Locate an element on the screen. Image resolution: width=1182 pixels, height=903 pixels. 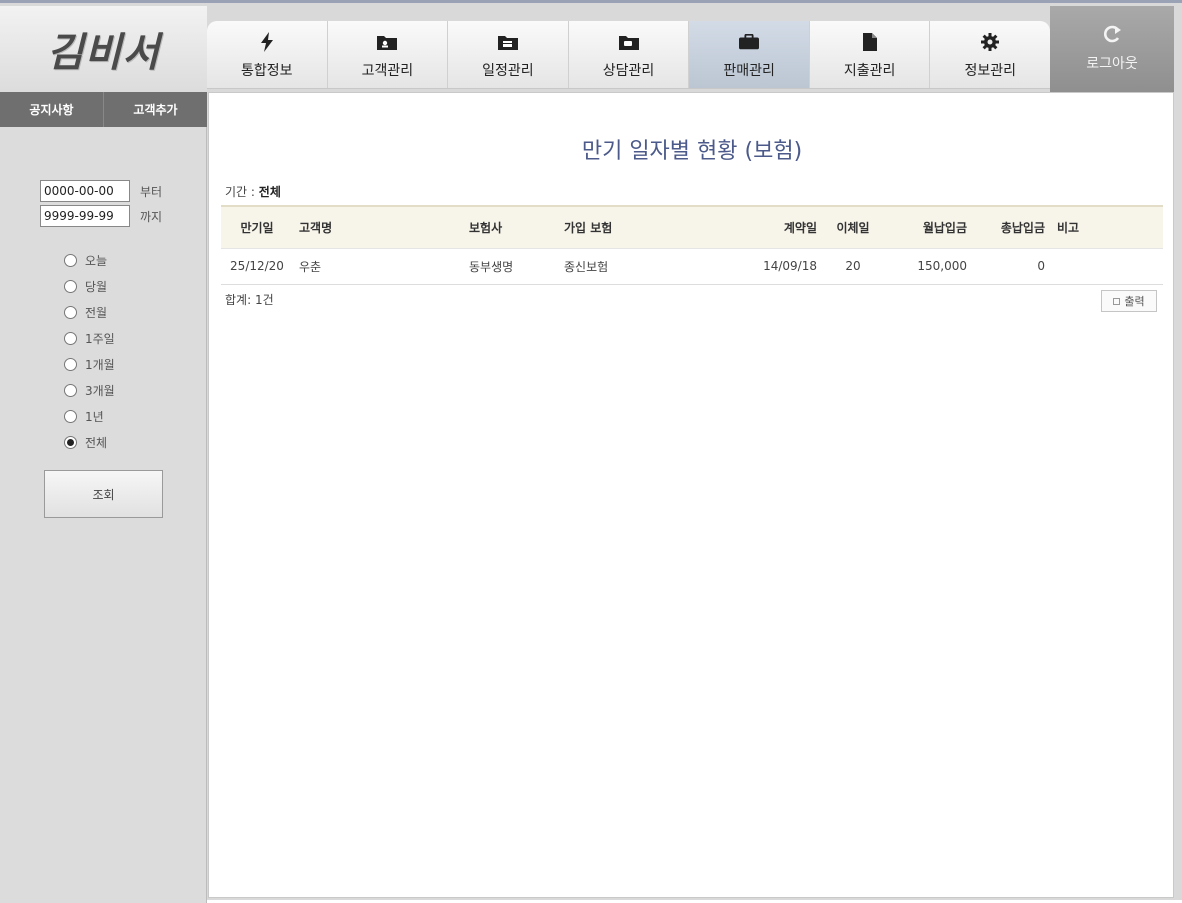
radio-dot is located at coordinates (70, 442).